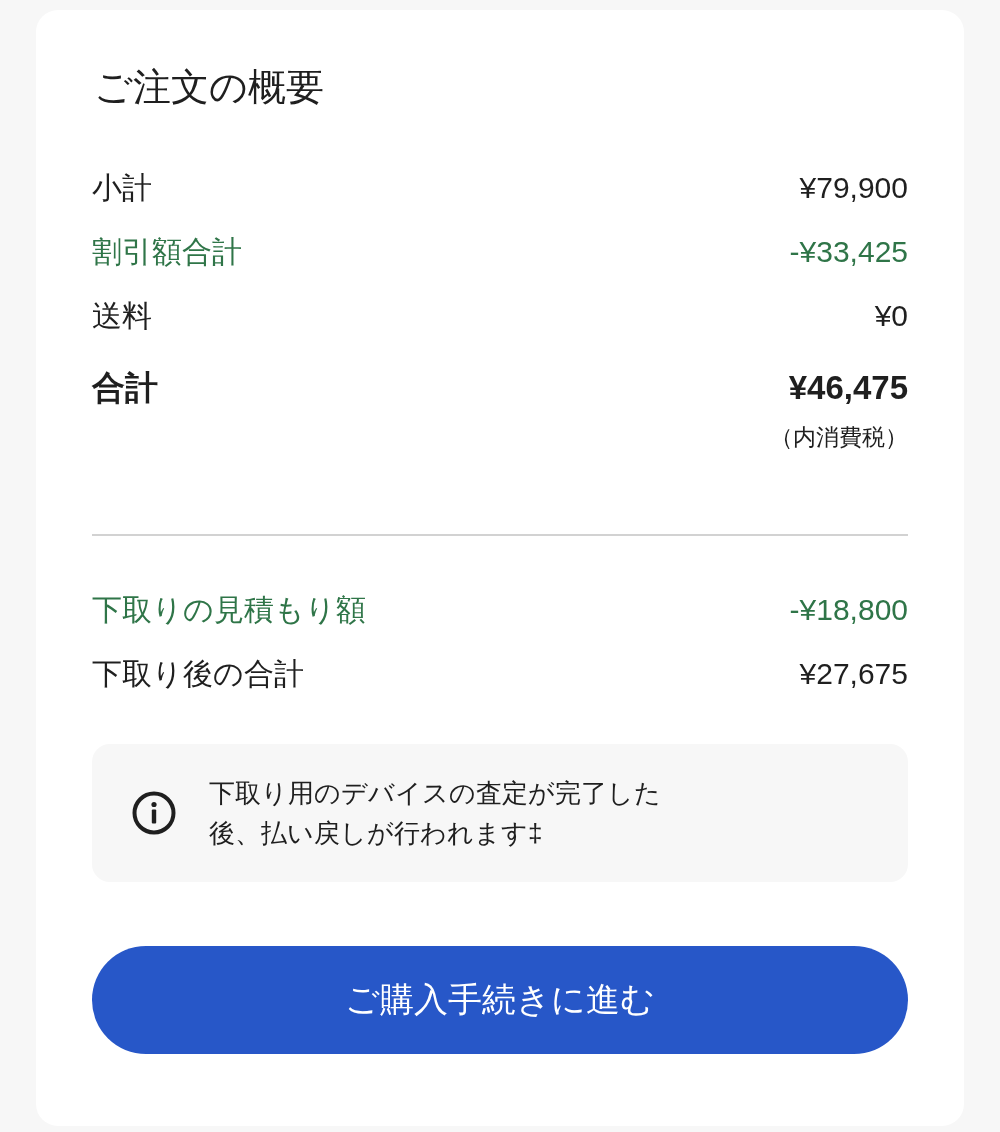 Image resolution: width=1000 pixels, height=1132 pixels. I want to click on summary-label: 割引額合計, so click(167, 251).